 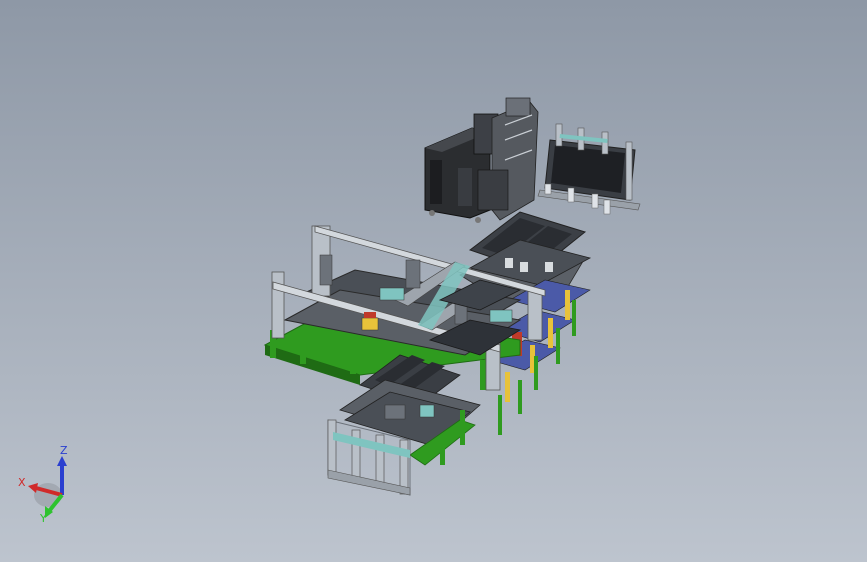 I want to click on y-axis-label: Y, so click(x=43, y=518).